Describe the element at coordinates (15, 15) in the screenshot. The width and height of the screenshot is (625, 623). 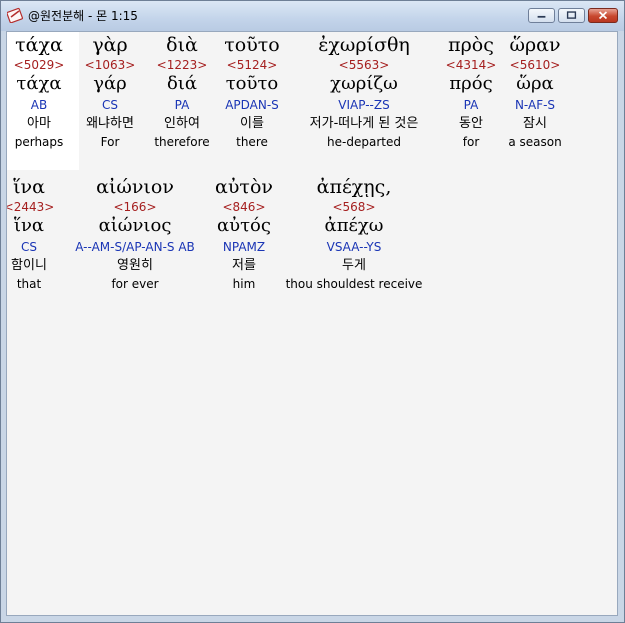
I see `app-logo-icon` at that location.